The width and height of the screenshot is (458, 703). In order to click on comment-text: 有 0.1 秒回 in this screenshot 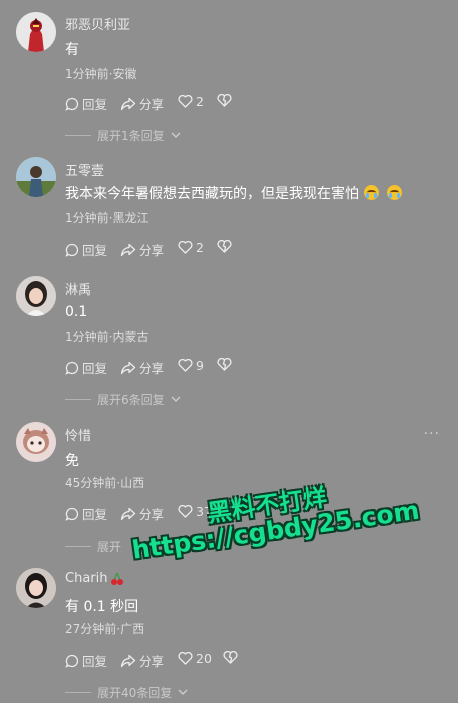, I will do `click(102, 607)`.